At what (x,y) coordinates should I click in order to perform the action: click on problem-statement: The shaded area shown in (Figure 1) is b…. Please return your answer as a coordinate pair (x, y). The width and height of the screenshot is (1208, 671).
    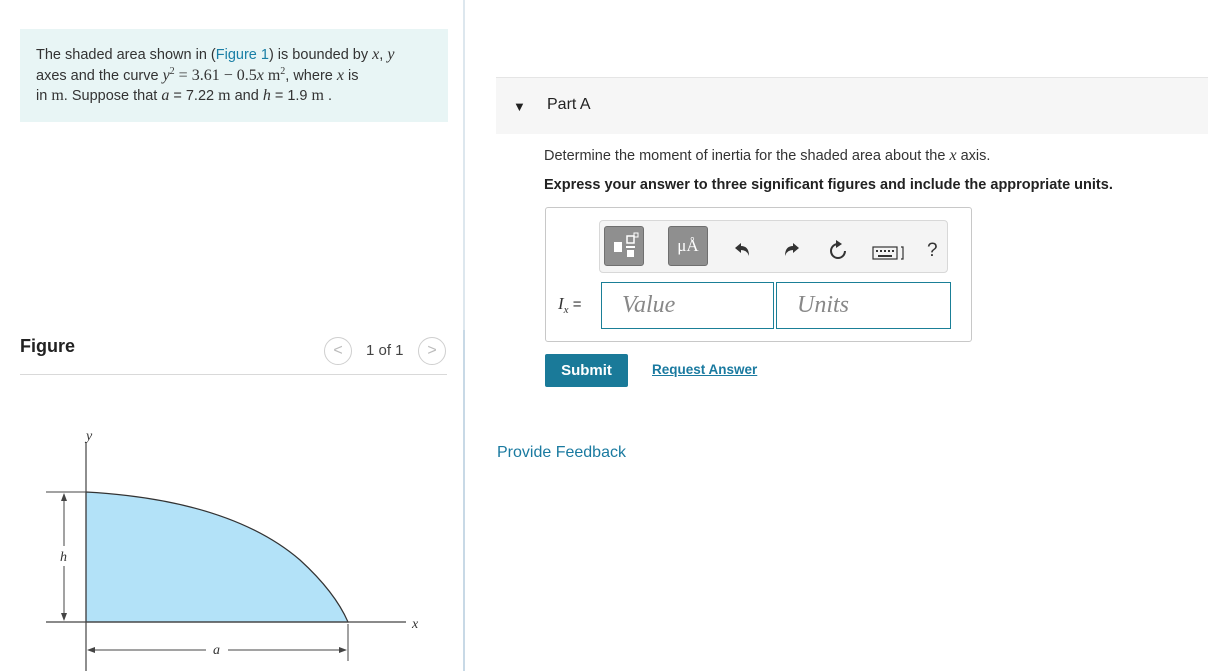
    Looking at the image, I should click on (234, 75).